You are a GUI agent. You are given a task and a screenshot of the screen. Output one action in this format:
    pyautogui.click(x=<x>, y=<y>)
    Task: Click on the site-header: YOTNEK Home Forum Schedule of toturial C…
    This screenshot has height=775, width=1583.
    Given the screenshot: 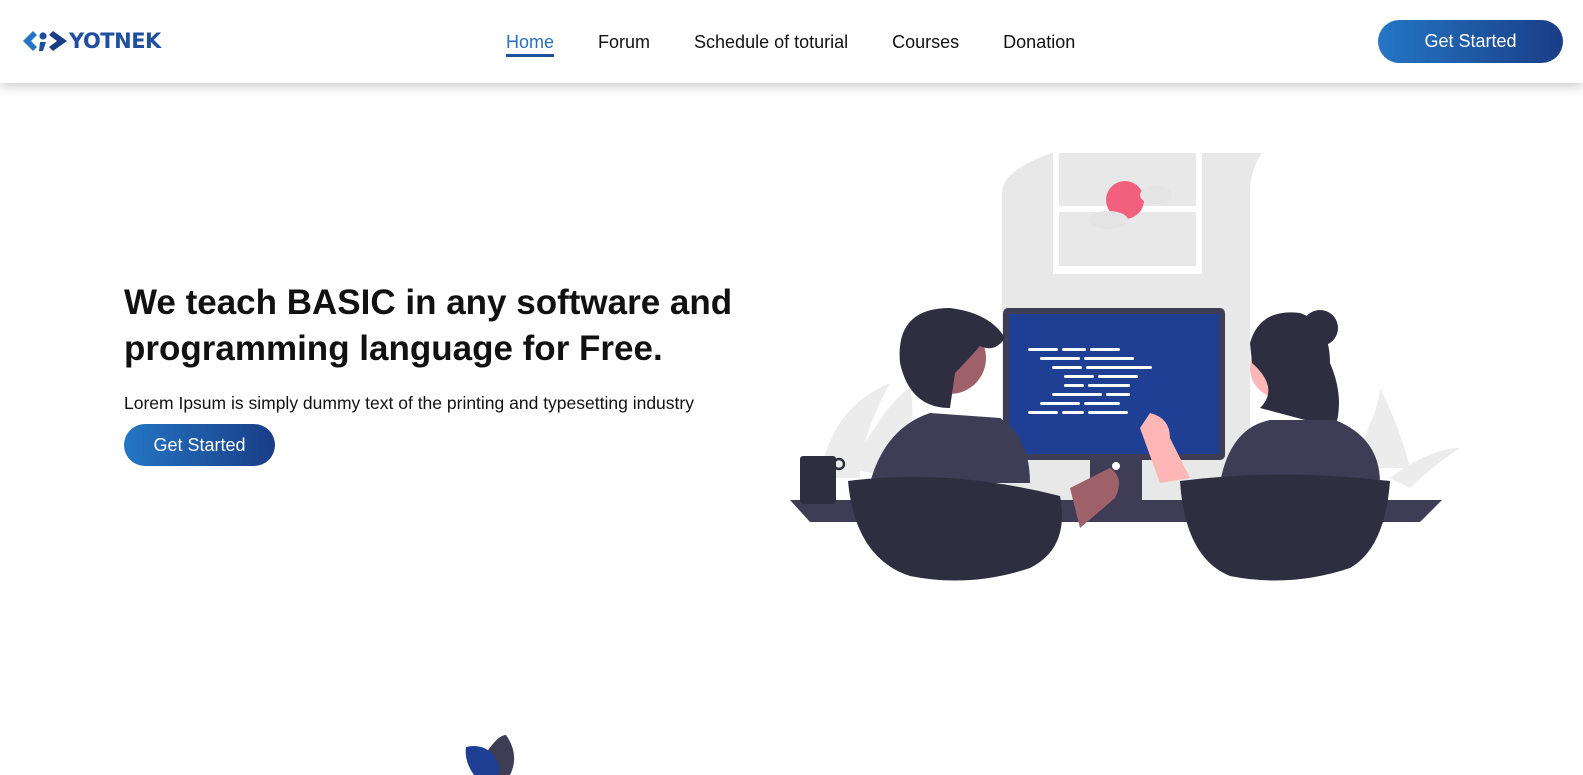 What is the action you would take?
    pyautogui.click(x=791, y=41)
    